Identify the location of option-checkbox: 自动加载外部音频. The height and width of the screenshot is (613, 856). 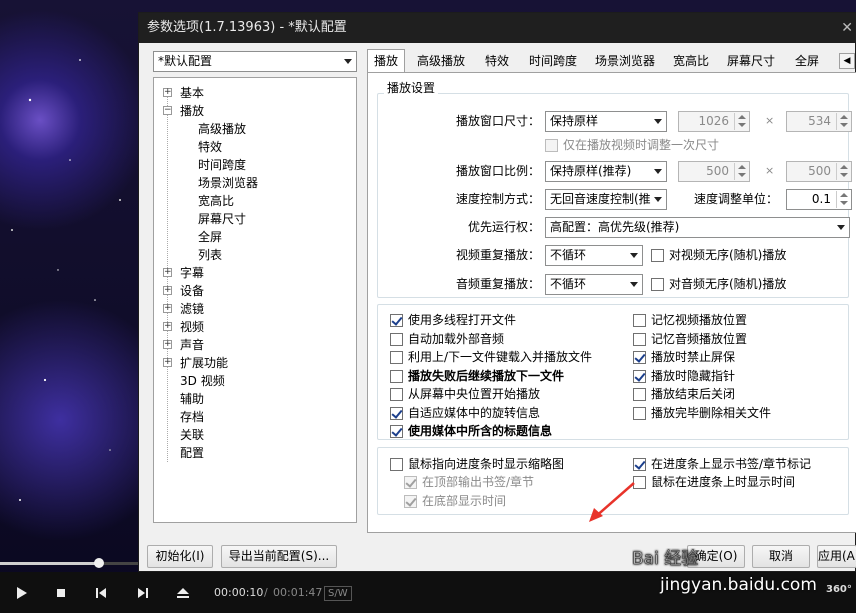
(447, 339).